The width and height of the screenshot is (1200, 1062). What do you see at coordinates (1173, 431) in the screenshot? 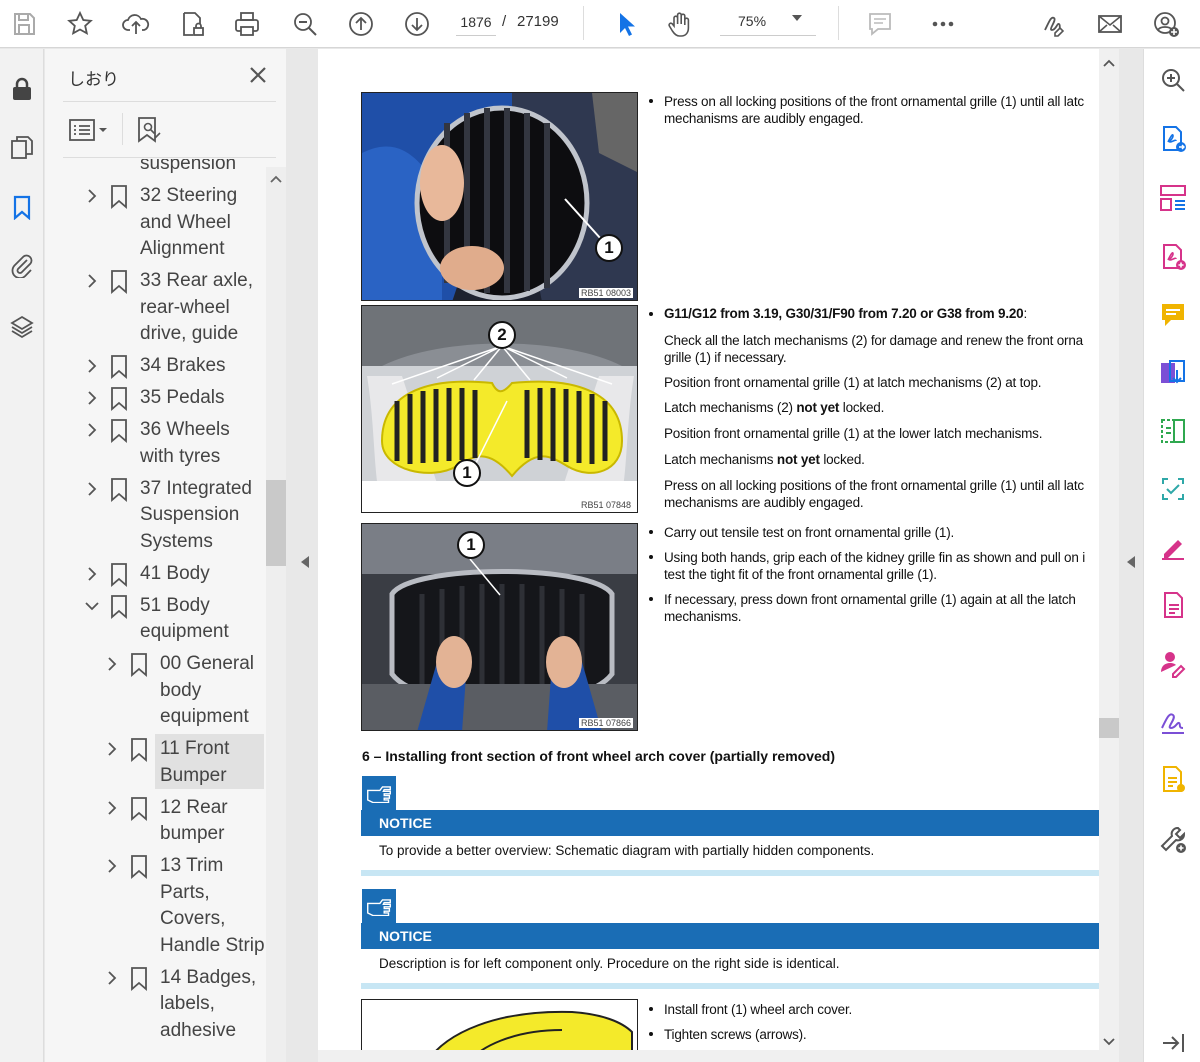
I see `edit-pdf-icon` at bounding box center [1173, 431].